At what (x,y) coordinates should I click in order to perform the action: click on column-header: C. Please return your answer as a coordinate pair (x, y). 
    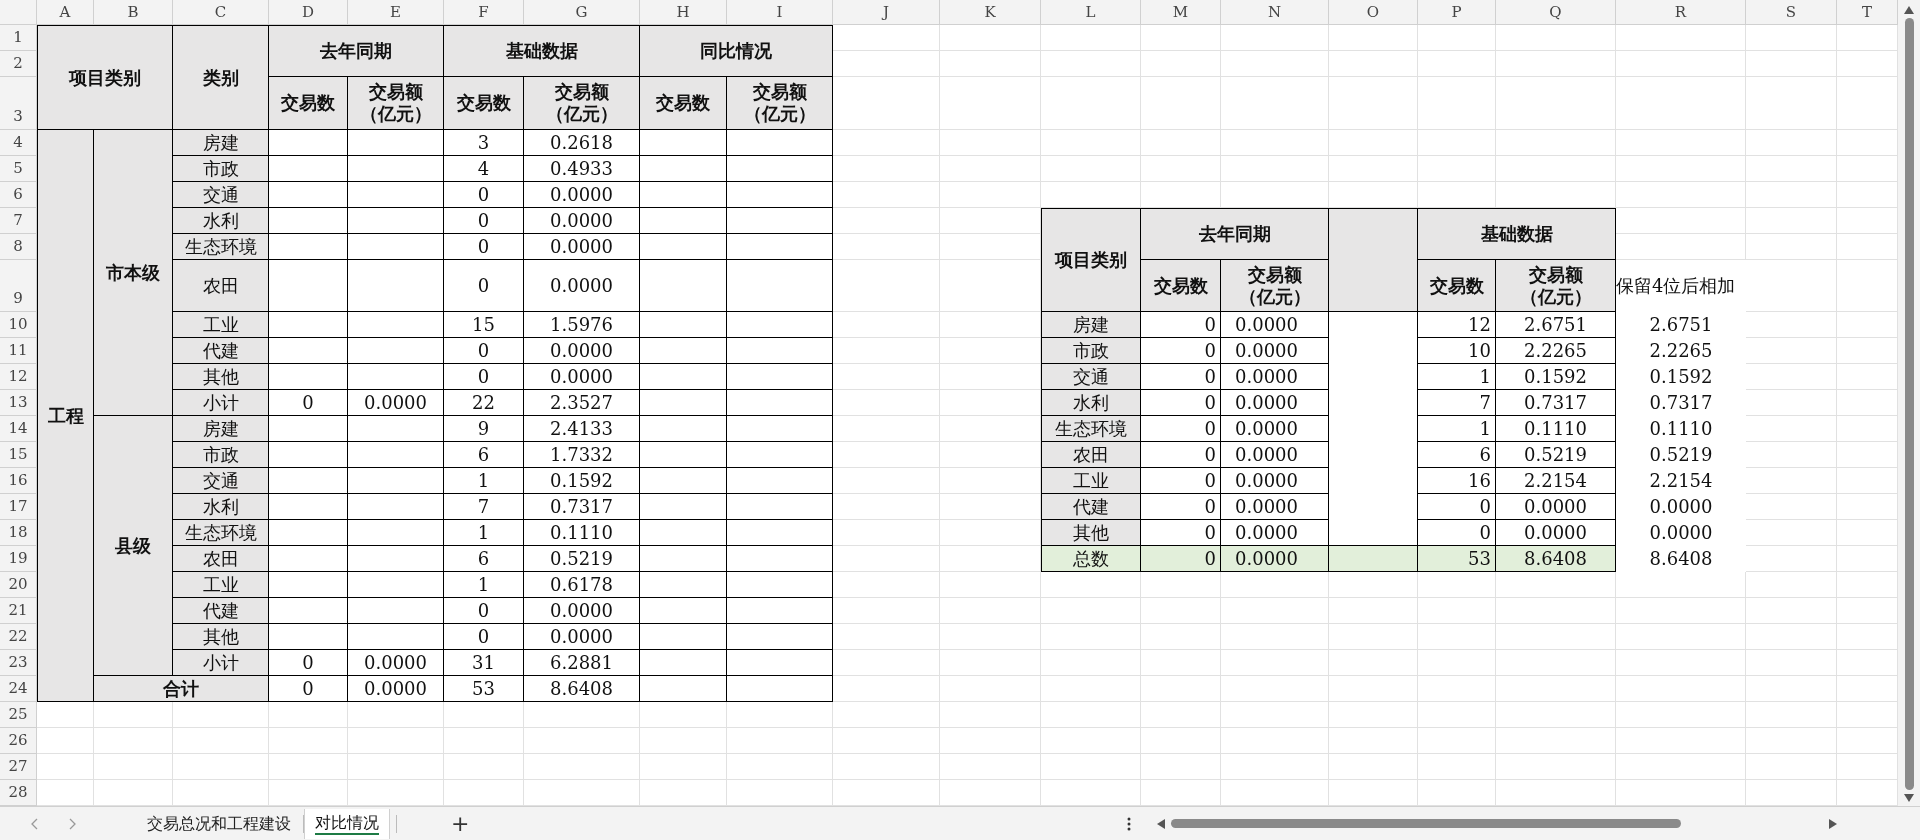
    Looking at the image, I should click on (221, 12).